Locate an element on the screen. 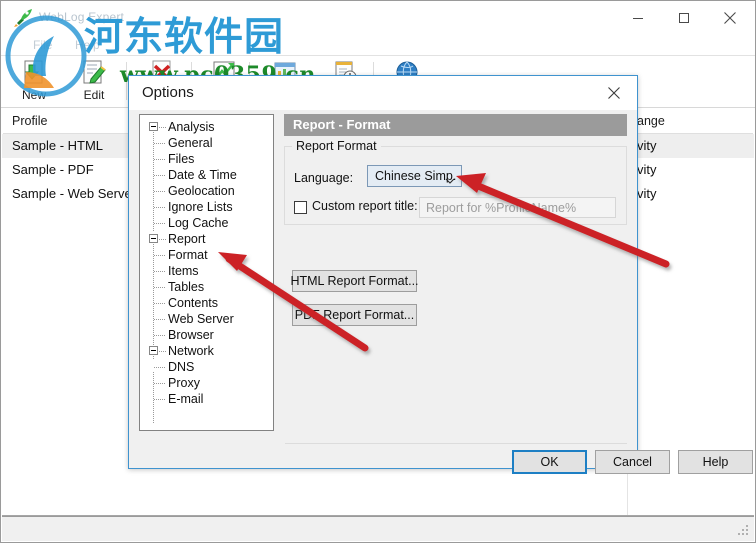 The height and width of the screenshot is (543, 756). maximize-icon is located at coordinates (684, 18).